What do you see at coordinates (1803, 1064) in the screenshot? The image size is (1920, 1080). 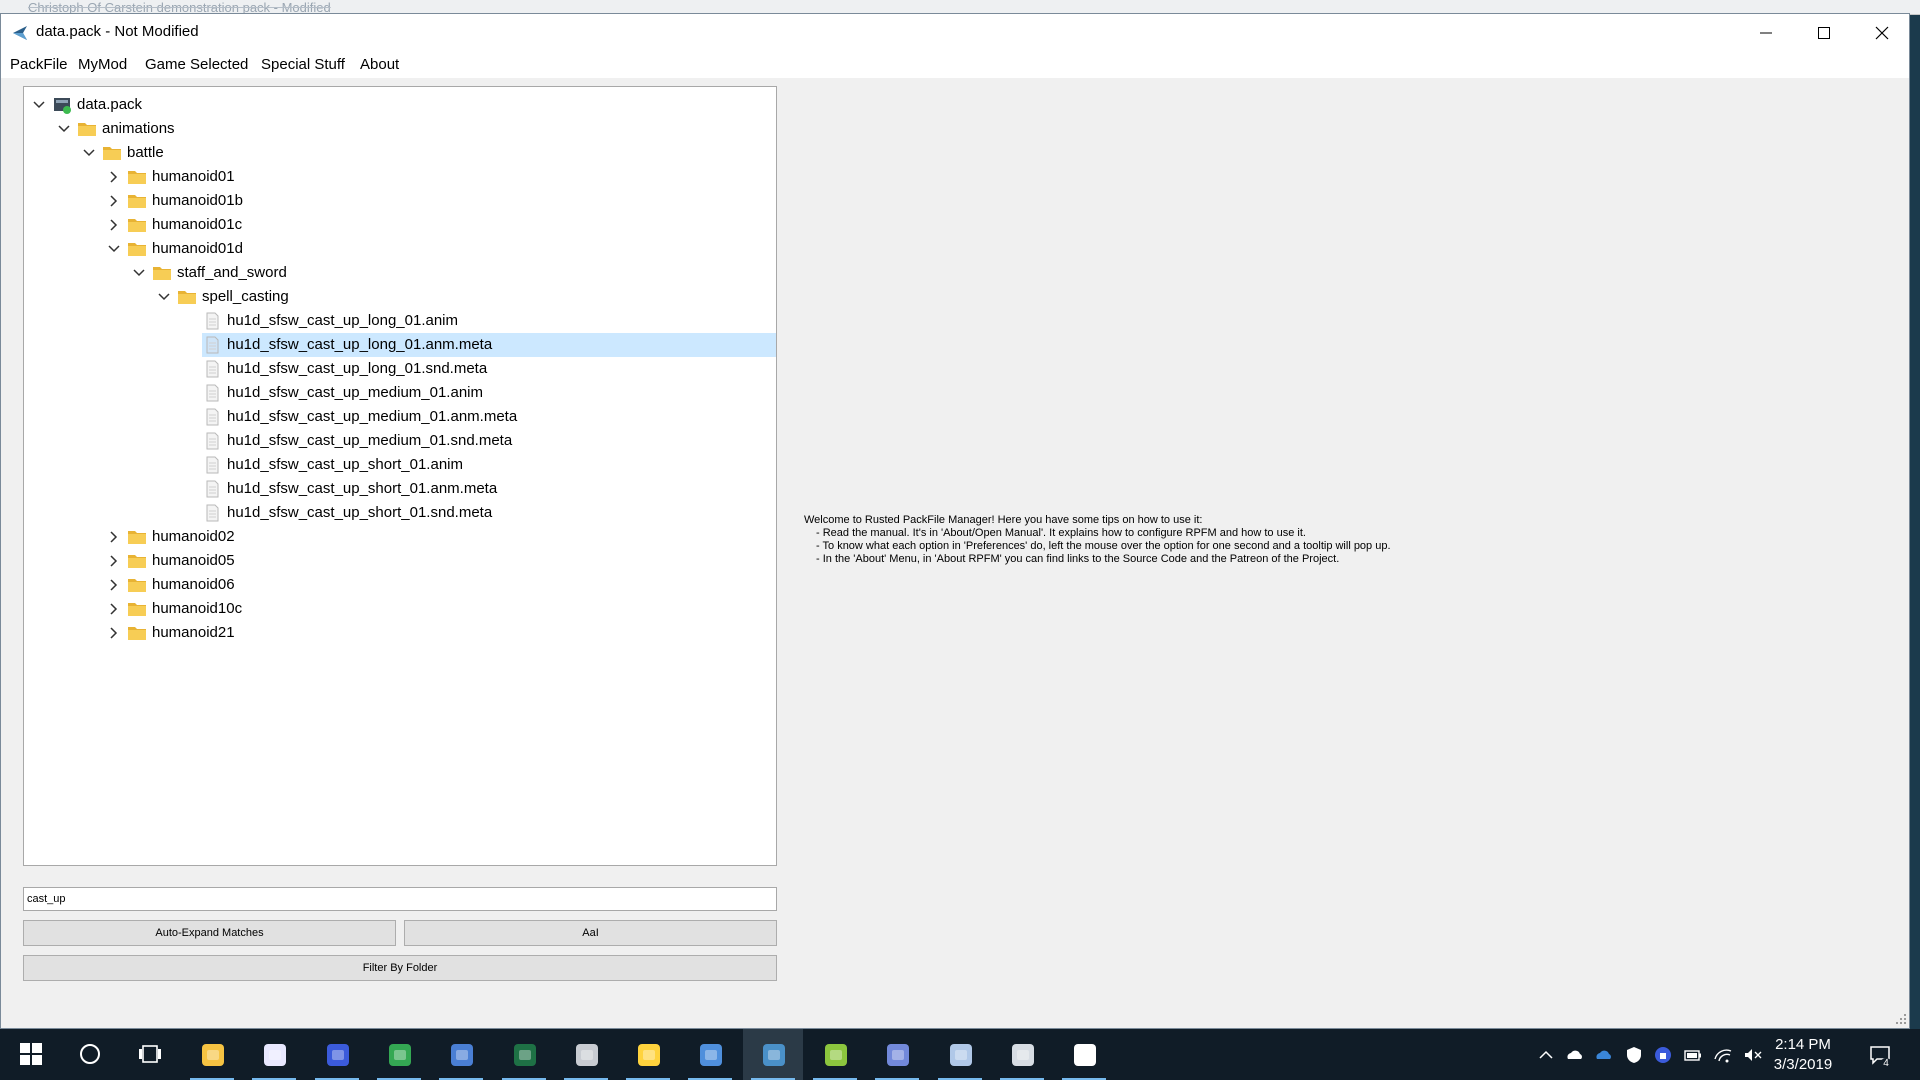 I see `clock-date: 3/3/2019` at bounding box center [1803, 1064].